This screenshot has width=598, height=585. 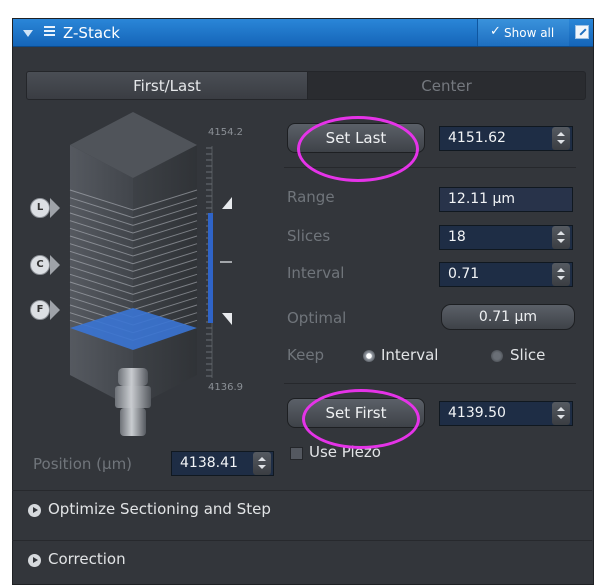 What do you see at coordinates (409, 355) in the screenshot?
I see `keep-interval-label: Interval` at bounding box center [409, 355].